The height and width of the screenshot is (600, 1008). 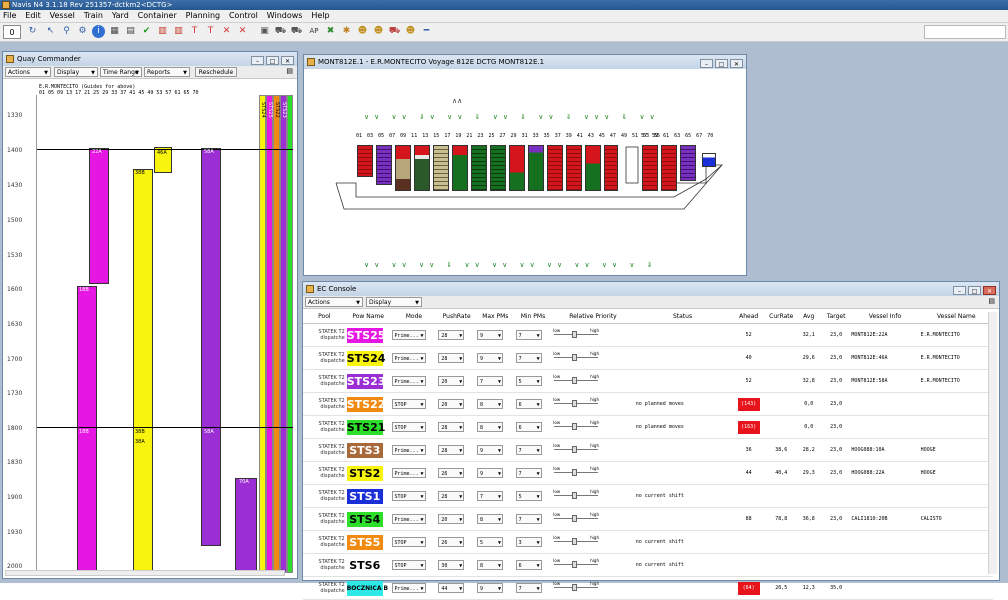 I want to click on push-rate-select: 28, so click(x=451, y=450).